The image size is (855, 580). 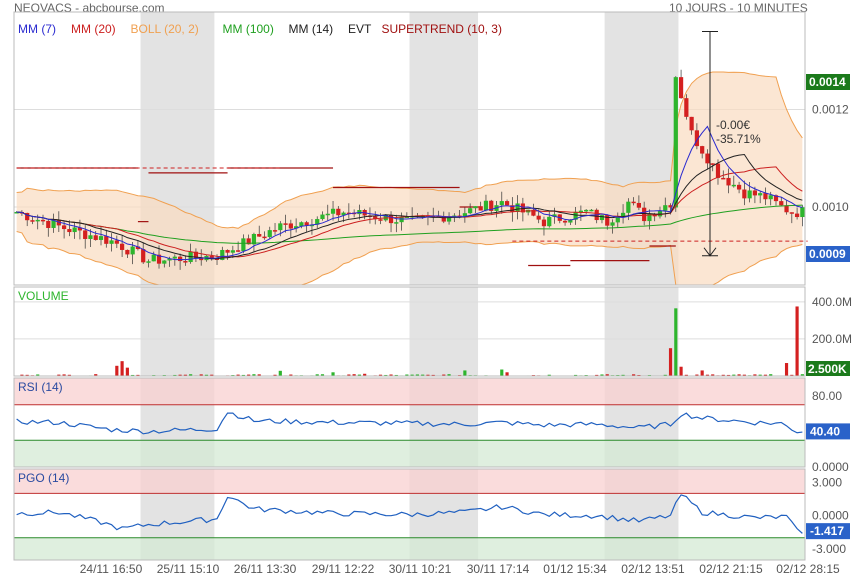 I want to click on pgo-last-label: -1.417, so click(x=827, y=531).